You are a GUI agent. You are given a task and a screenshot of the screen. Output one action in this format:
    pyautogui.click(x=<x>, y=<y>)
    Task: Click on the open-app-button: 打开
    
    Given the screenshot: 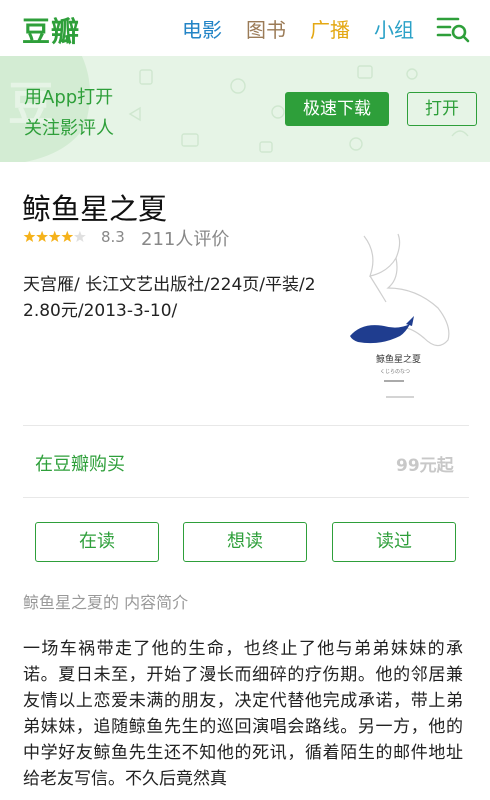 What is the action you would take?
    pyautogui.click(x=442, y=109)
    